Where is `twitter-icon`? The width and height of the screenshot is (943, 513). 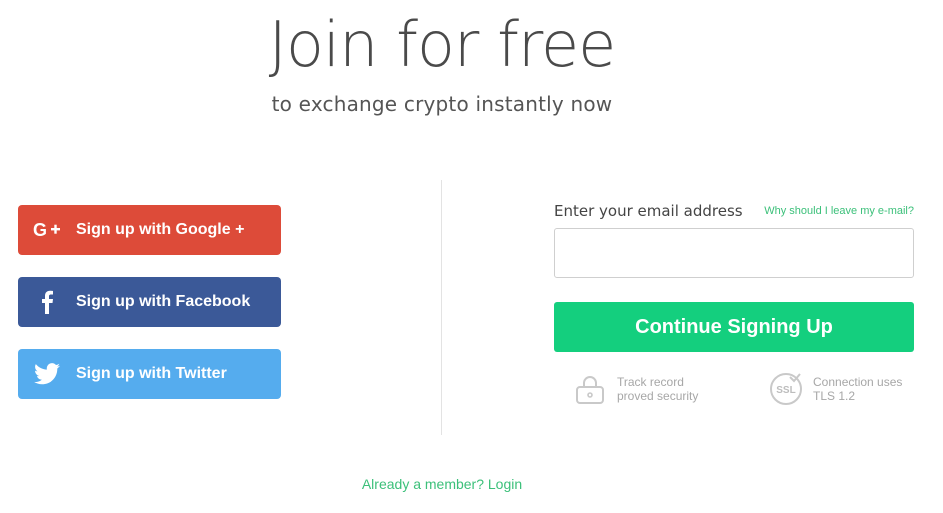
twitter-icon is located at coordinates (47, 374).